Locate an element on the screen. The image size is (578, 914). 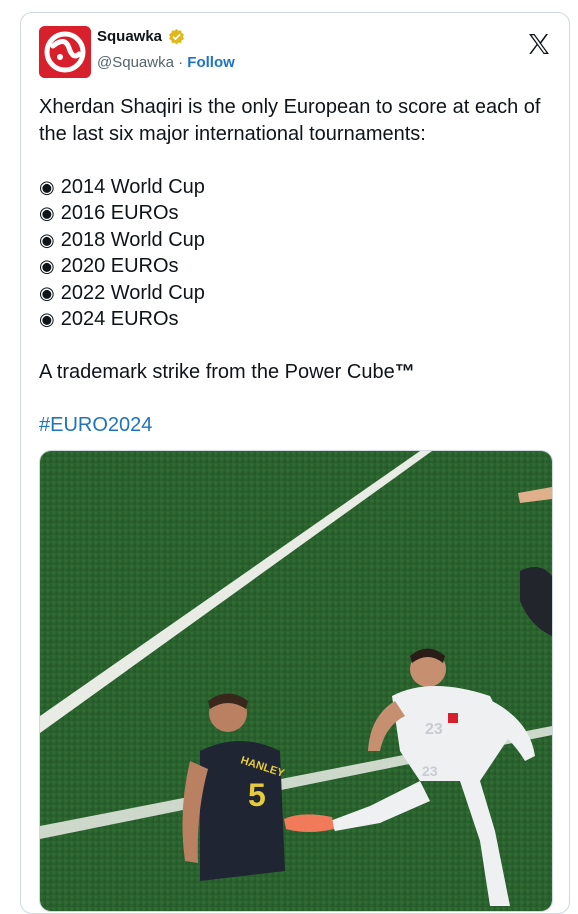
author-handle: @Squawka is located at coordinates (135, 62).